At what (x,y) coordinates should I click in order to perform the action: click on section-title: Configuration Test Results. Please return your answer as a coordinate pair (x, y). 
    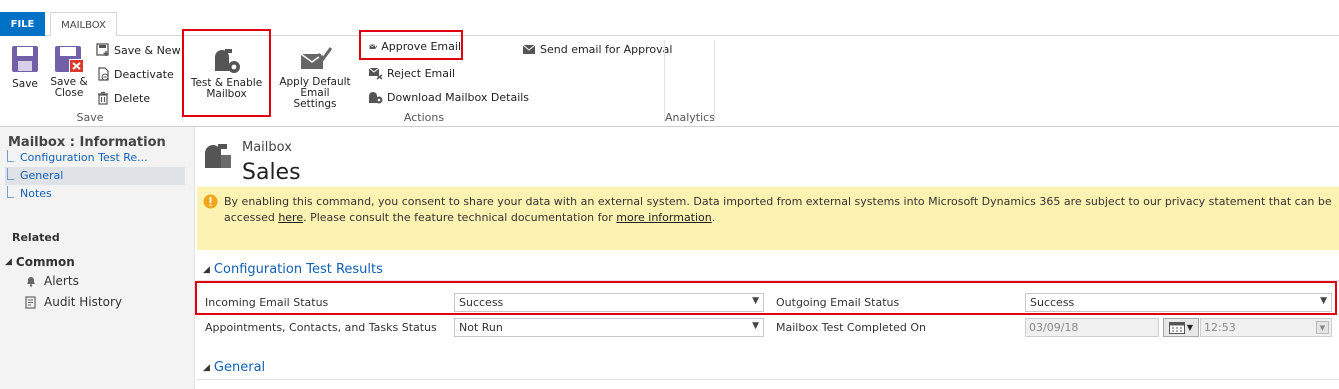
    Looking at the image, I should click on (298, 269).